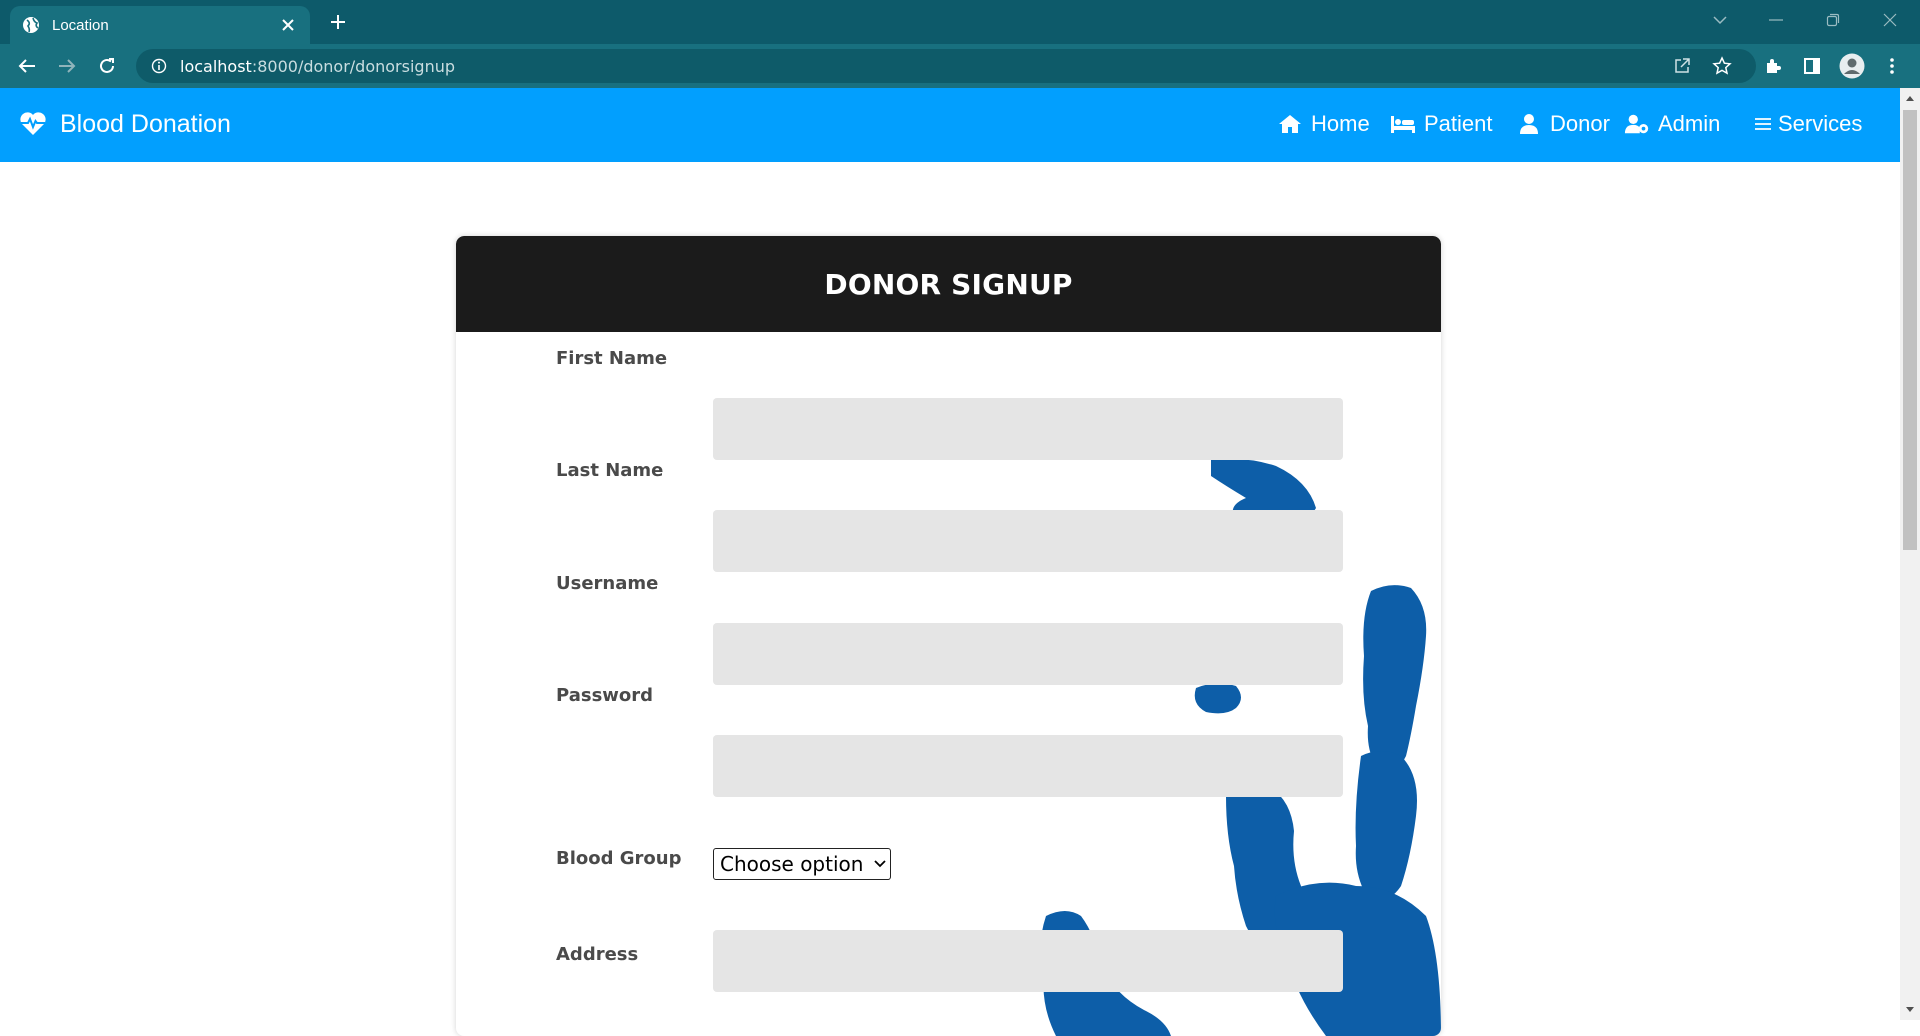  Describe the element at coordinates (1763, 124) in the screenshot. I see `menu-bars-icon` at that location.